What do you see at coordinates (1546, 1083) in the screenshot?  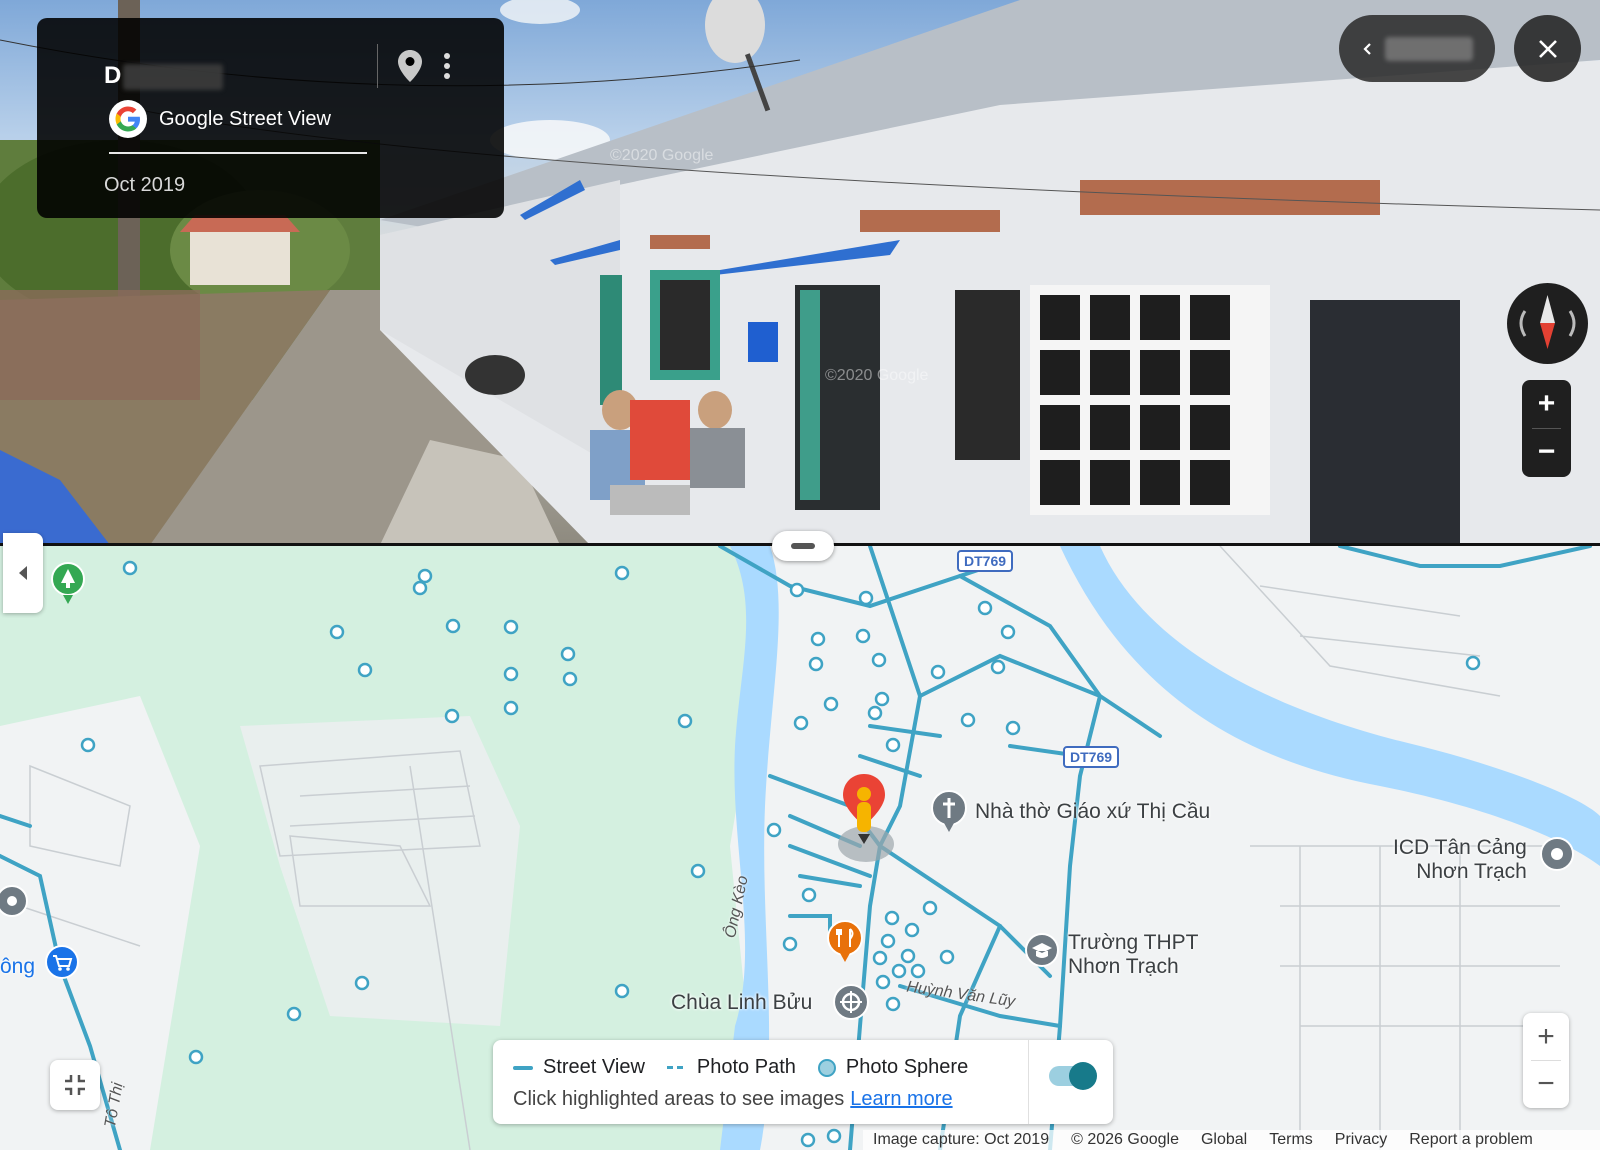 I see `map-zoom-out-button: −` at bounding box center [1546, 1083].